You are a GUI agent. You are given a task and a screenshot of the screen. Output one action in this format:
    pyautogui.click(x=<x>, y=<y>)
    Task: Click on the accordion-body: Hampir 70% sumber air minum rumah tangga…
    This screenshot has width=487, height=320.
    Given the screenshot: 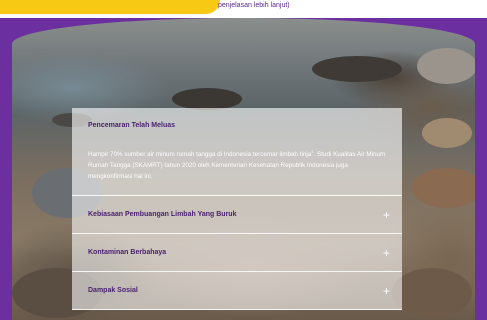 What is the action you would take?
    pyautogui.click(x=237, y=165)
    